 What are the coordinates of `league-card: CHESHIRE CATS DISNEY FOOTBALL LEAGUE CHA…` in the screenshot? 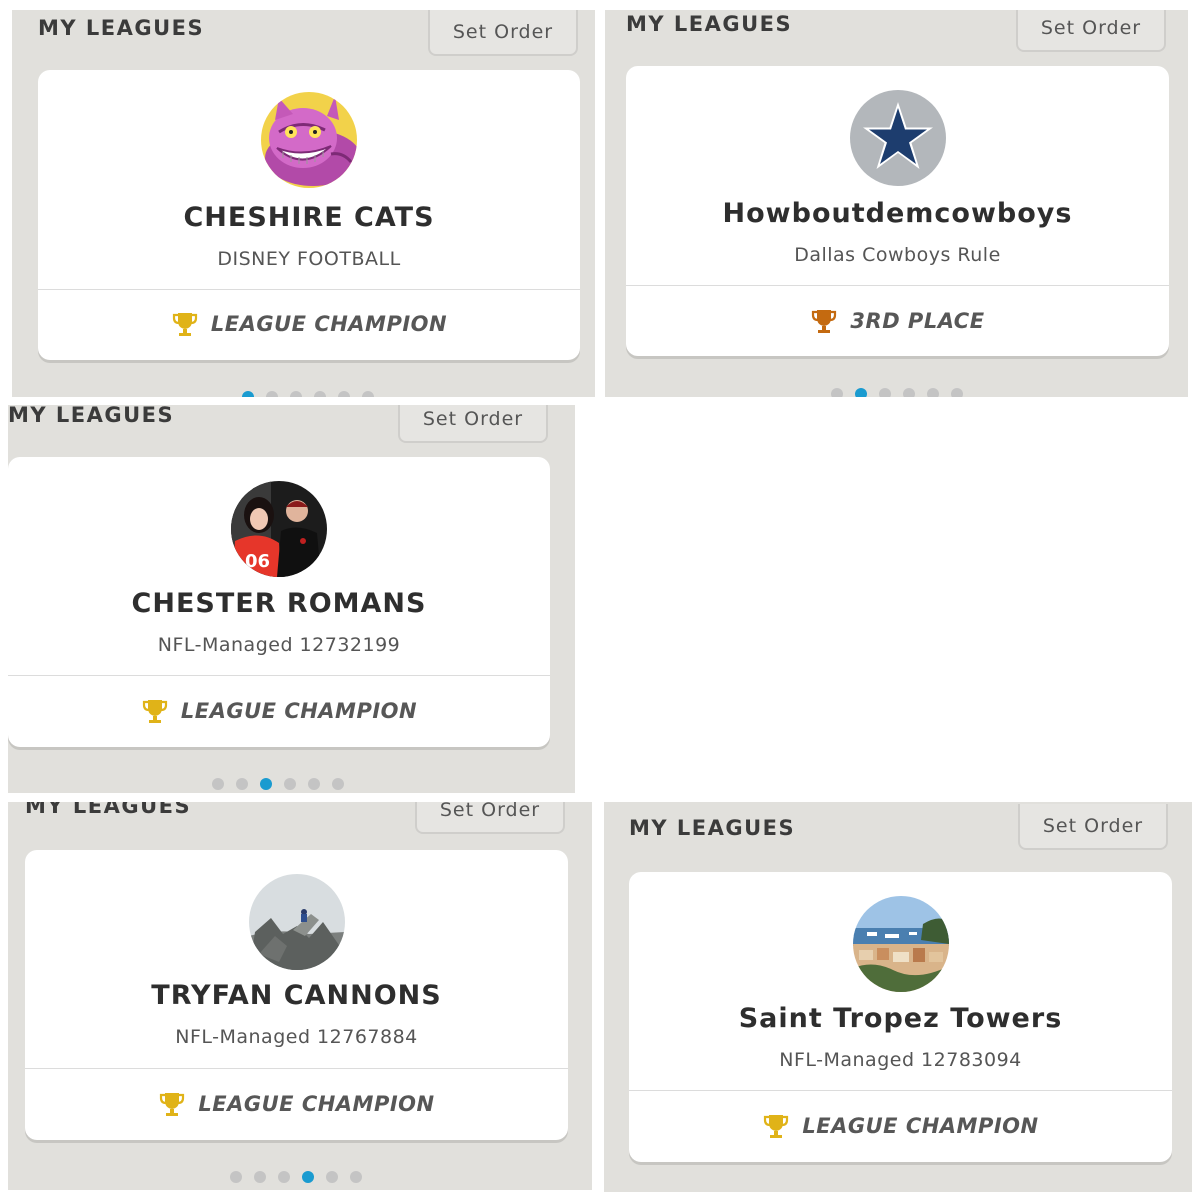 It's located at (309, 215).